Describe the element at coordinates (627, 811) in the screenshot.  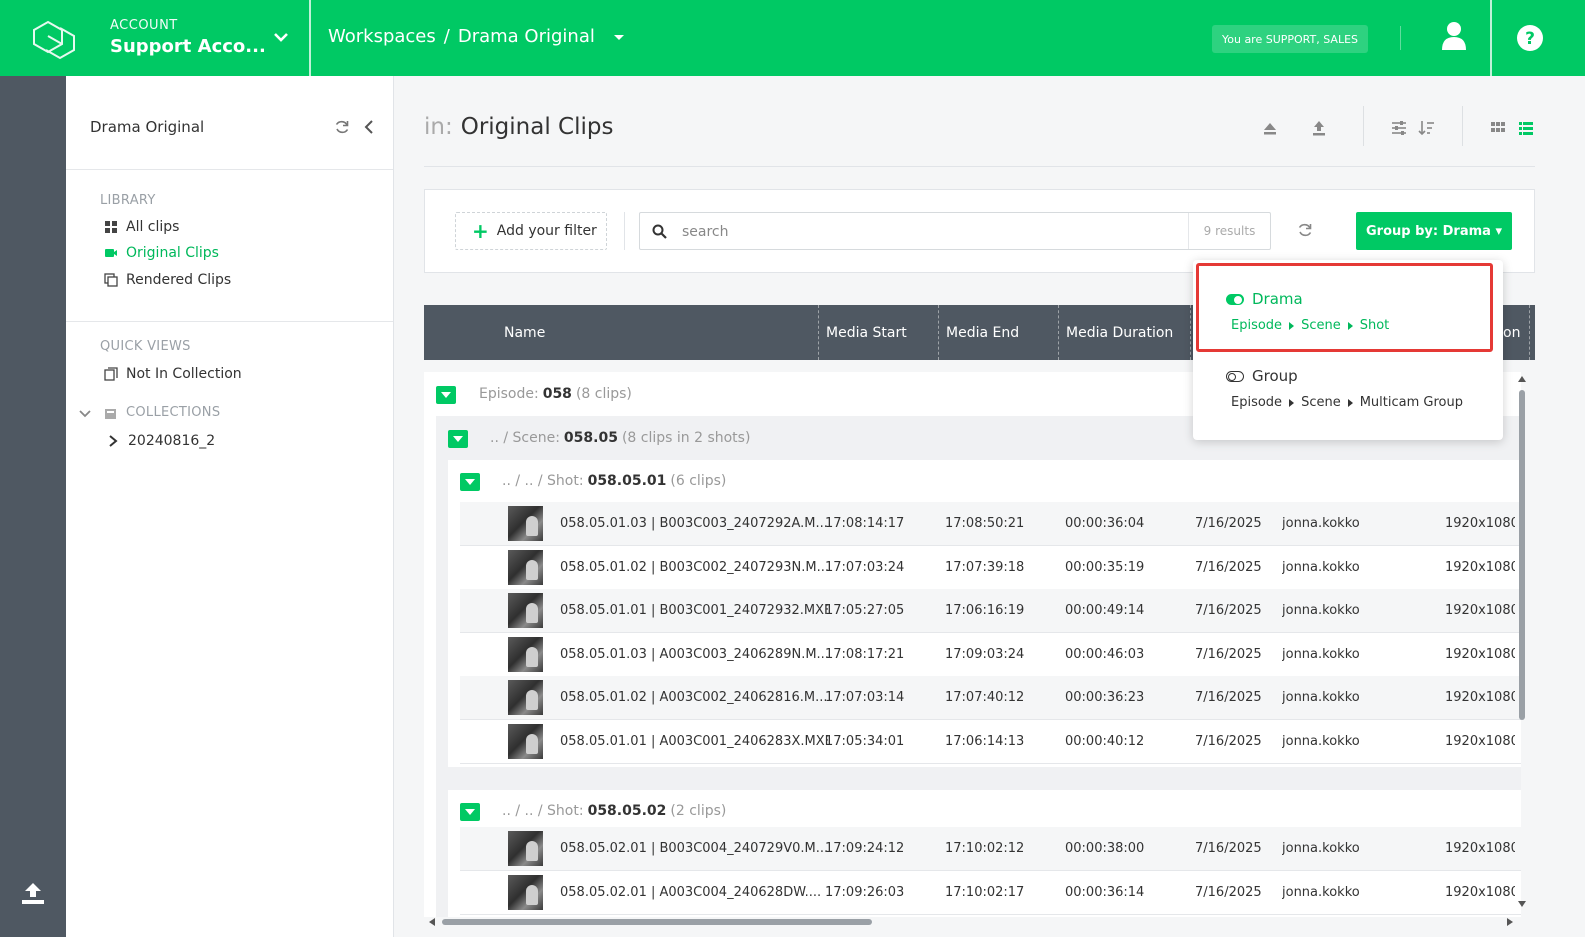
I see `shot-value: 058.05.02` at that location.